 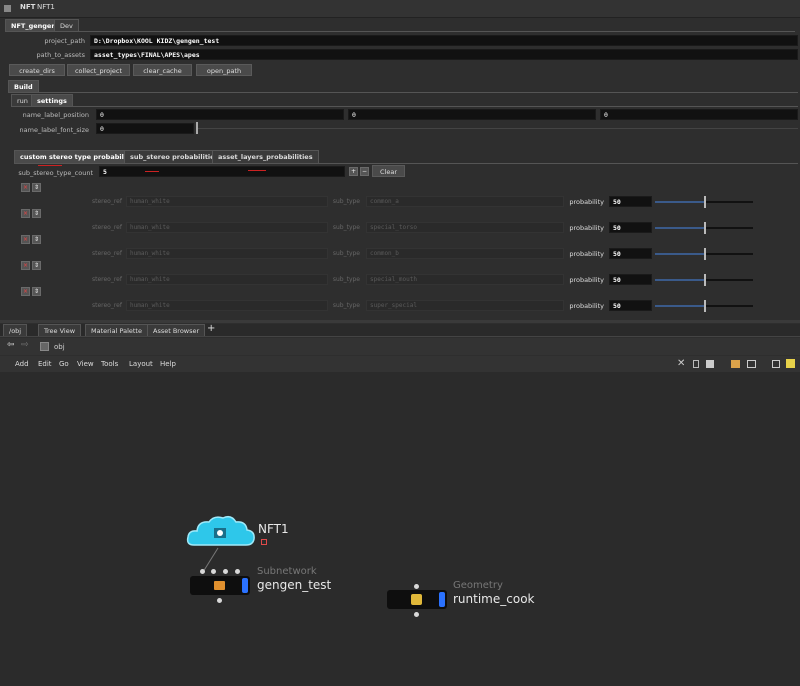 What do you see at coordinates (273, 529) in the screenshot?
I see `nft1-node-name: NFT1` at bounding box center [273, 529].